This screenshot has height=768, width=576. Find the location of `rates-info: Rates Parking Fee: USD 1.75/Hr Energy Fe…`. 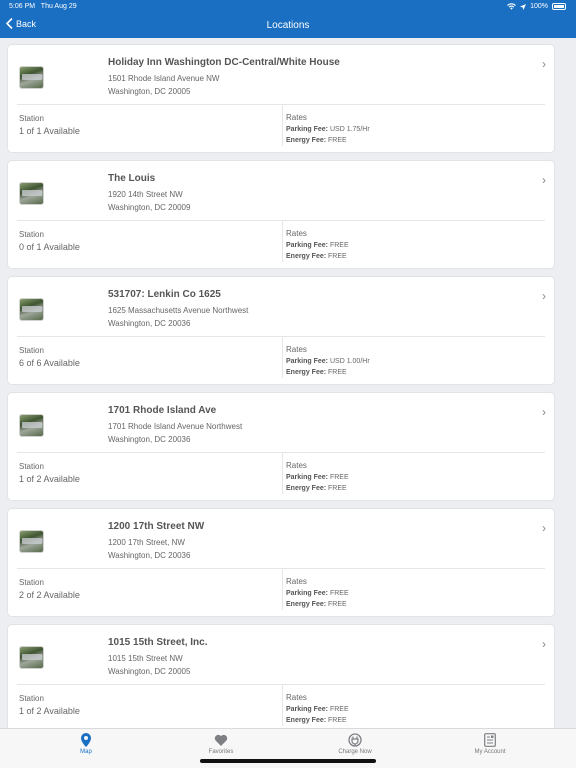

rates-info: Rates Parking Fee: USD 1.75/Hr Energy Fe… is located at coordinates (328, 129).